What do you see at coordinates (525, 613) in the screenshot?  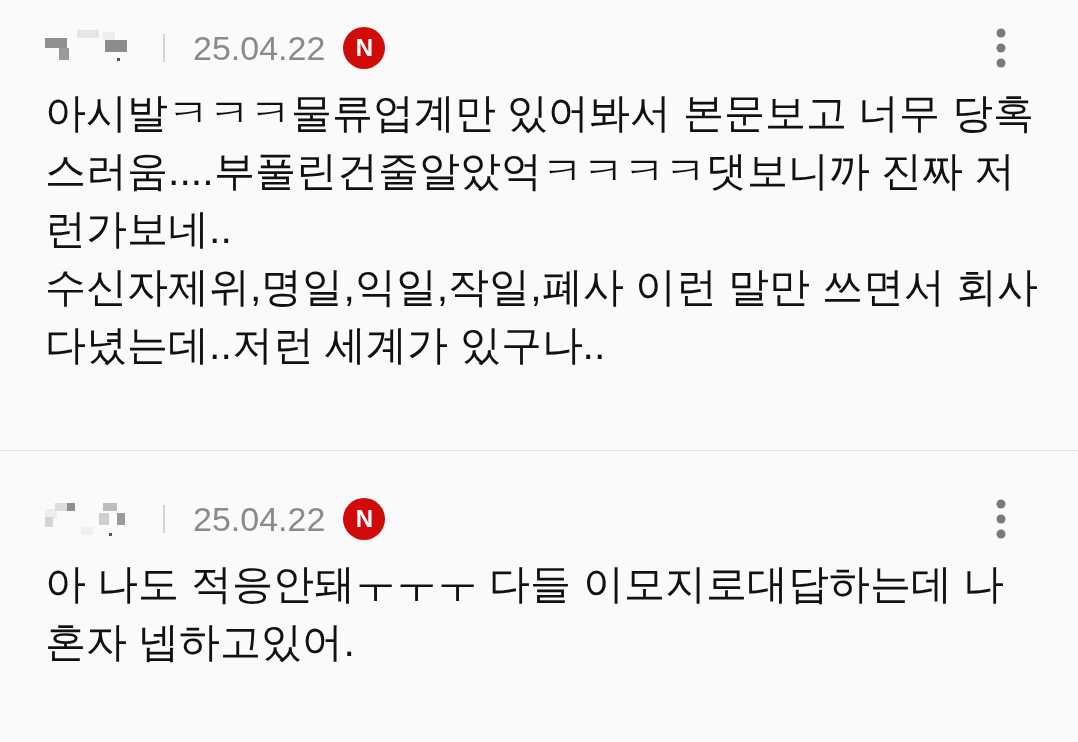 I see `comment-text: 아 나도 적응안돼ㅜㅜㅜ 다들 이모지로대답하는데 나 혼자 넵하고있어.` at bounding box center [525, 613].